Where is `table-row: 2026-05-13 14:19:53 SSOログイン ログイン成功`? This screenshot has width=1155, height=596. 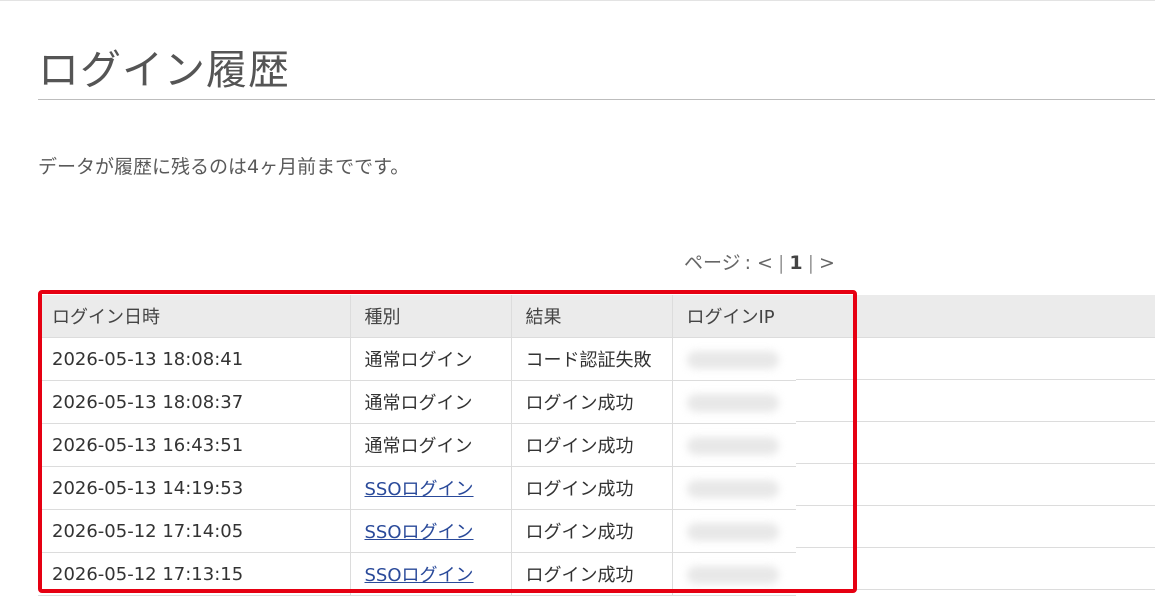
table-row: 2026-05-13 14:19:53 SSOログイン ログイン成功 is located at coordinates (417, 488).